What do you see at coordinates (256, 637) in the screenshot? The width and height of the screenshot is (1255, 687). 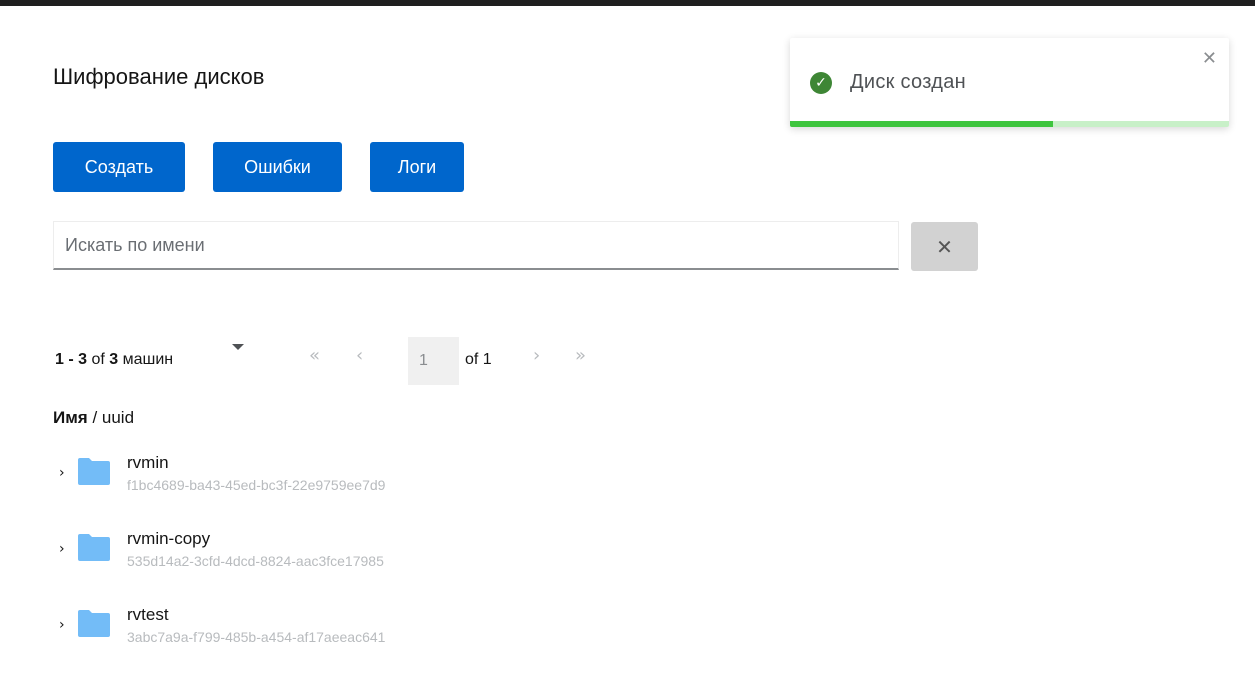 I see `row-uuid: 3abc7a9a-f799-485b-a454-af17aeeac641` at bounding box center [256, 637].